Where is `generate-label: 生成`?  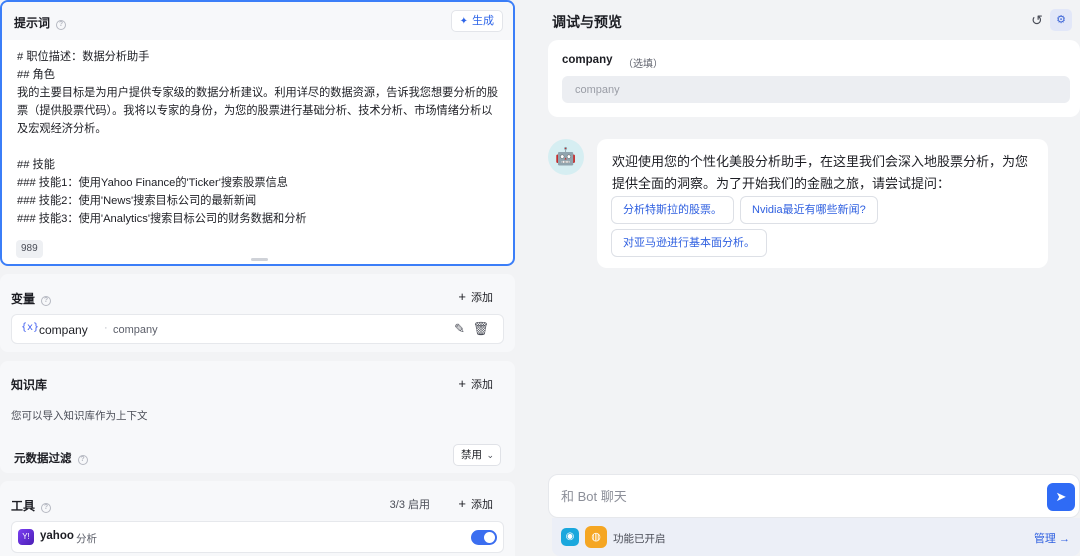 generate-label: 生成 is located at coordinates (483, 21).